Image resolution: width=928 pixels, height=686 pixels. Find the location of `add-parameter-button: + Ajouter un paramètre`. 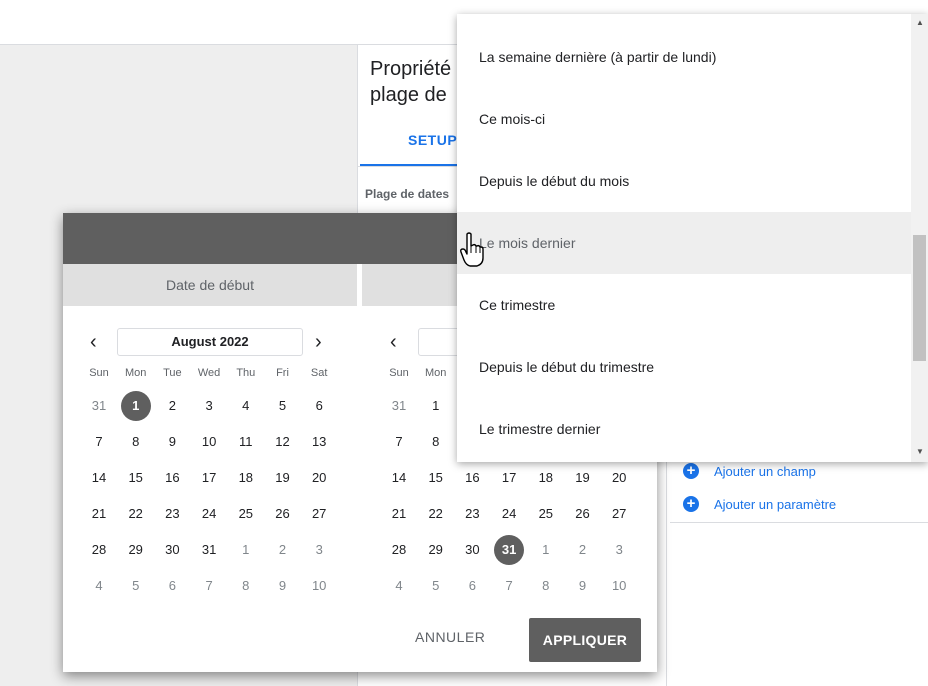

add-parameter-button: + Ajouter un paramètre is located at coordinates (759, 504).